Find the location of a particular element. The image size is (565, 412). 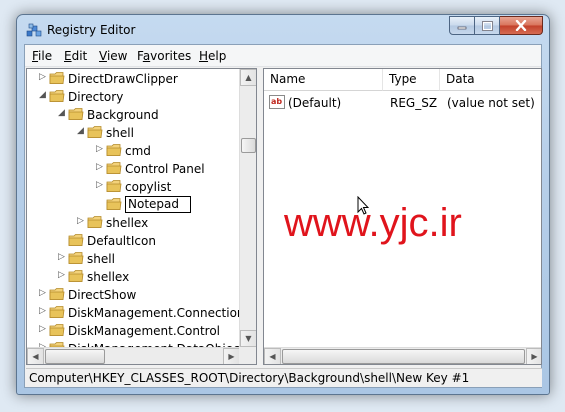

chevron-right-icon: ▶ is located at coordinates (534, 356).